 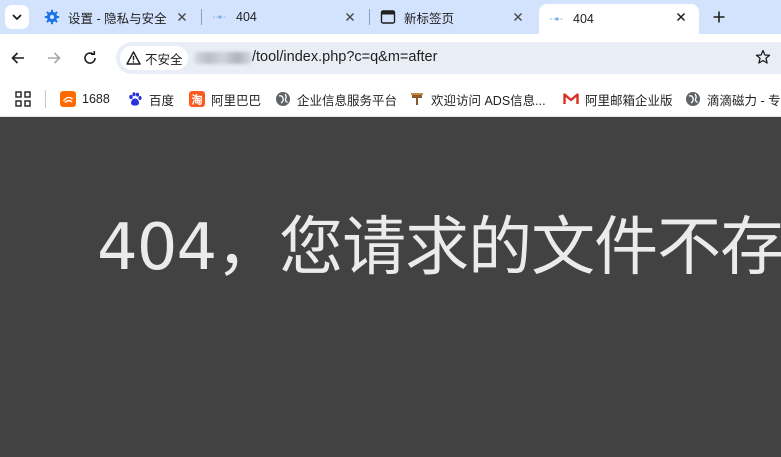 I want to click on bookmark-1688: 1688, so click(x=85, y=99).